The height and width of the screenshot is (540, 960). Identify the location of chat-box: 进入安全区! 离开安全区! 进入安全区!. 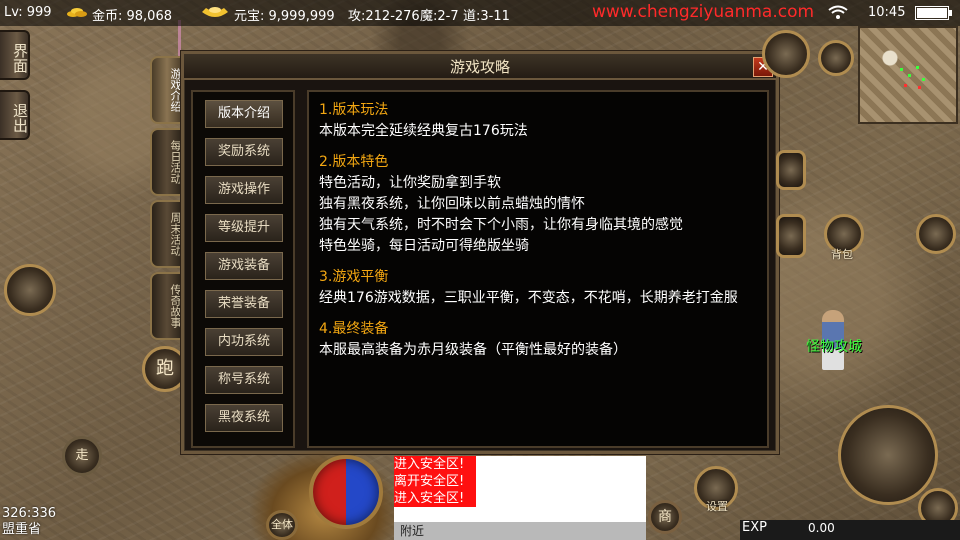
(520, 491).